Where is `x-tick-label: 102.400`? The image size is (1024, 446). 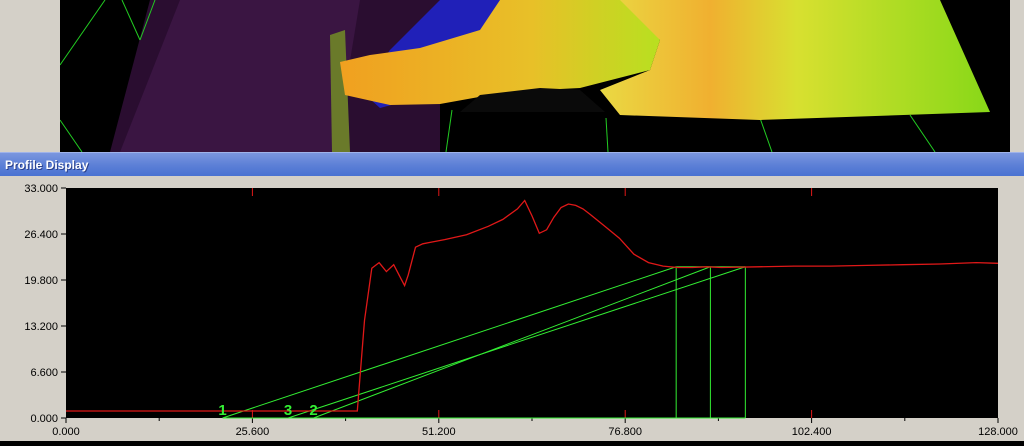
x-tick-label: 102.400 is located at coordinates (812, 432).